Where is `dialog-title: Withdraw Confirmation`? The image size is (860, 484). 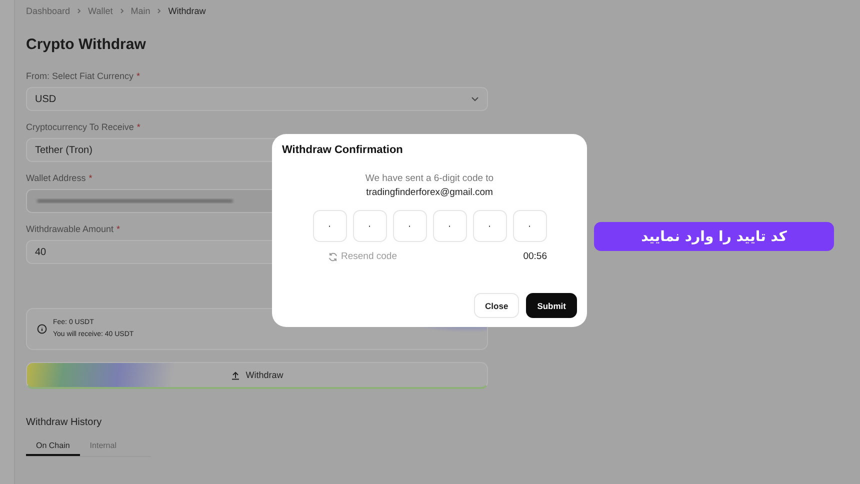 dialog-title: Withdraw Confirmation is located at coordinates (343, 150).